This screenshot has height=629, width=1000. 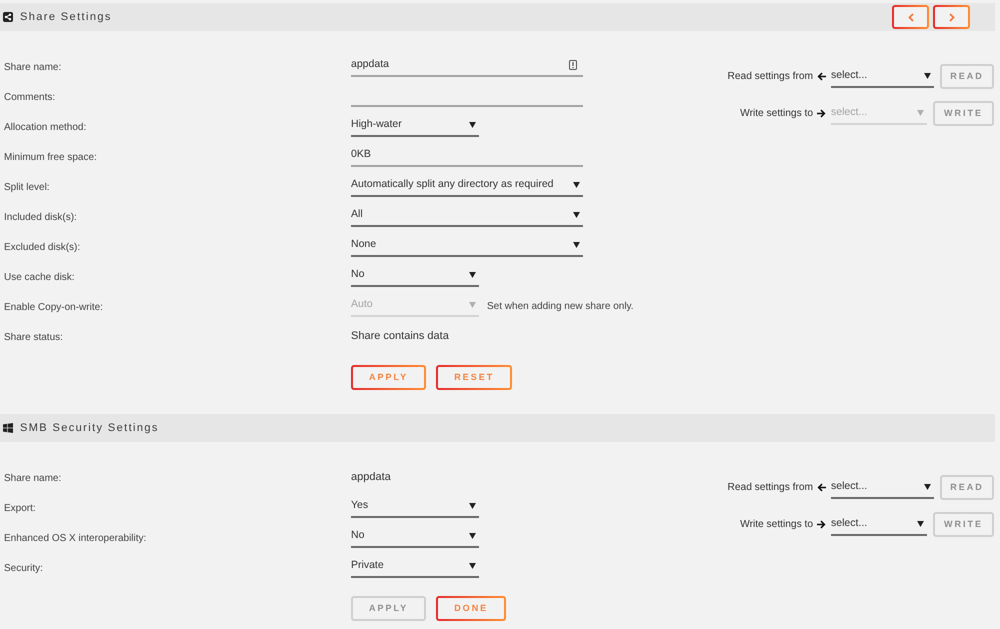 I want to click on chevron-left-icon, so click(x=911, y=17).